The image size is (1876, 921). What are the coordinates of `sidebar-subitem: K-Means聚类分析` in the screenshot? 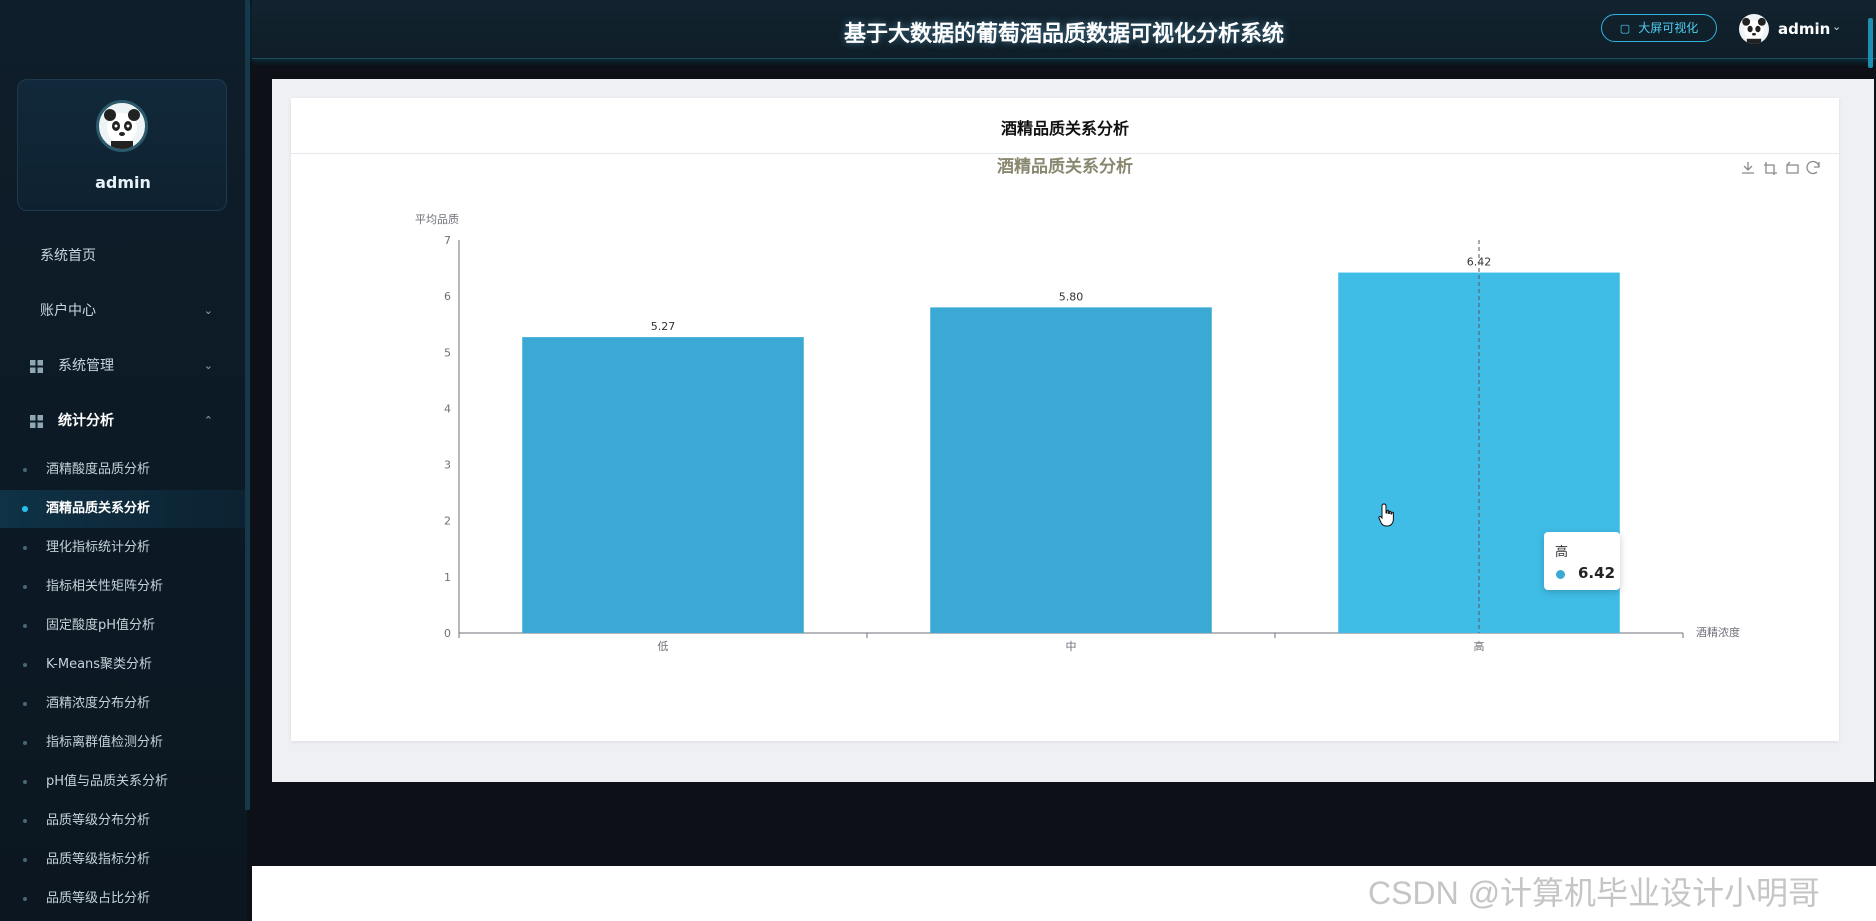 It's located at (123, 665).